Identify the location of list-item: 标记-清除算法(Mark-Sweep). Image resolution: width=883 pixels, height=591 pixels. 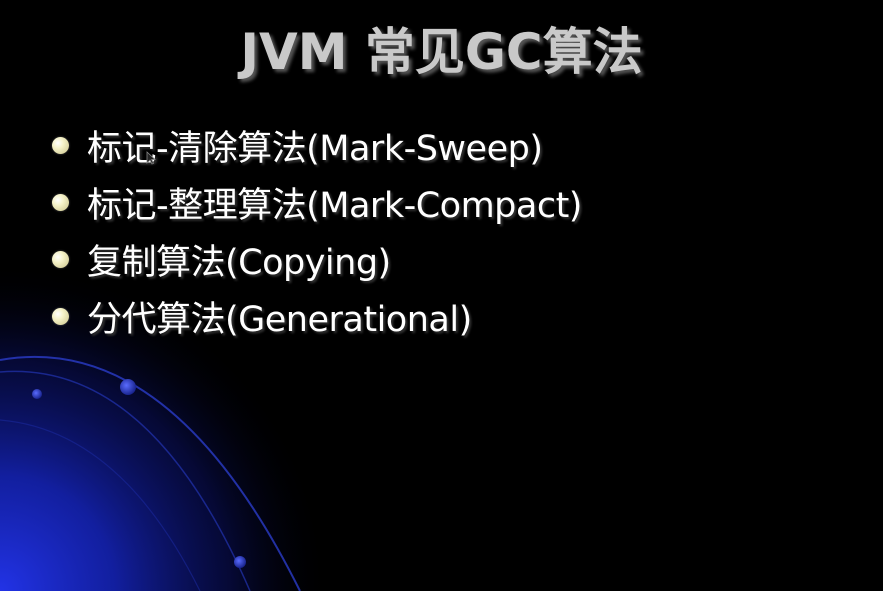
(317, 145).